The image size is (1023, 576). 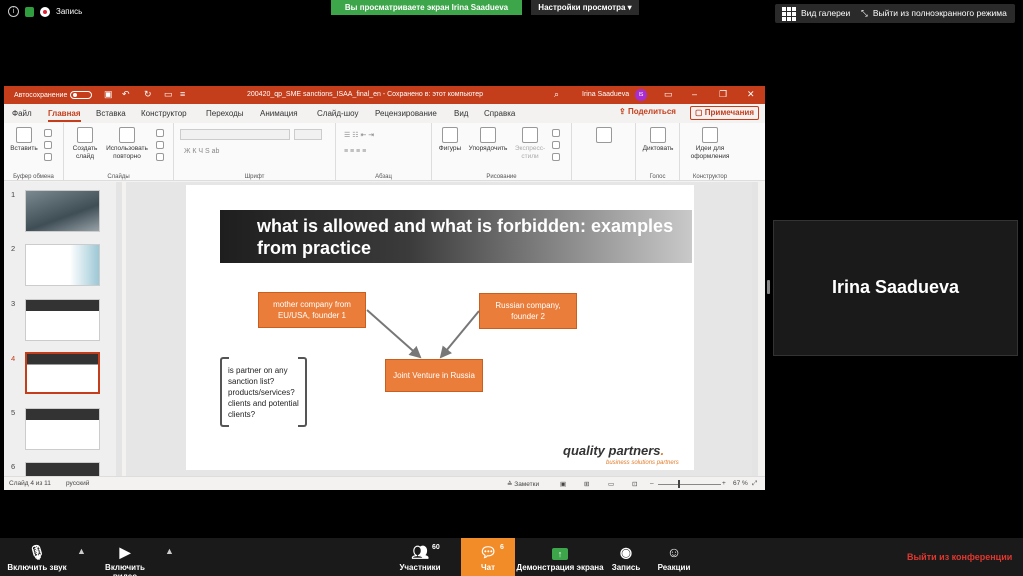 What do you see at coordinates (816, 13) in the screenshot?
I see `gallery-view-button: Вид галереи` at bounding box center [816, 13].